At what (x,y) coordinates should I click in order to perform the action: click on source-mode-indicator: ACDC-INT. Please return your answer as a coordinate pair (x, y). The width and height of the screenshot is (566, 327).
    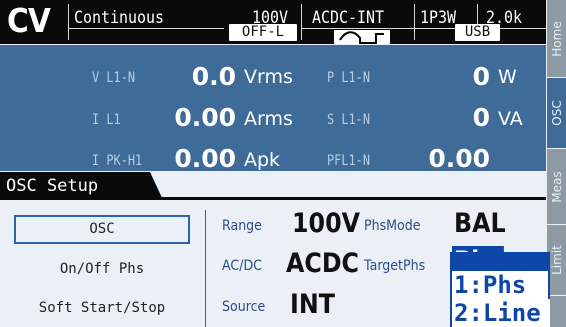
    Looking at the image, I should click on (348, 18).